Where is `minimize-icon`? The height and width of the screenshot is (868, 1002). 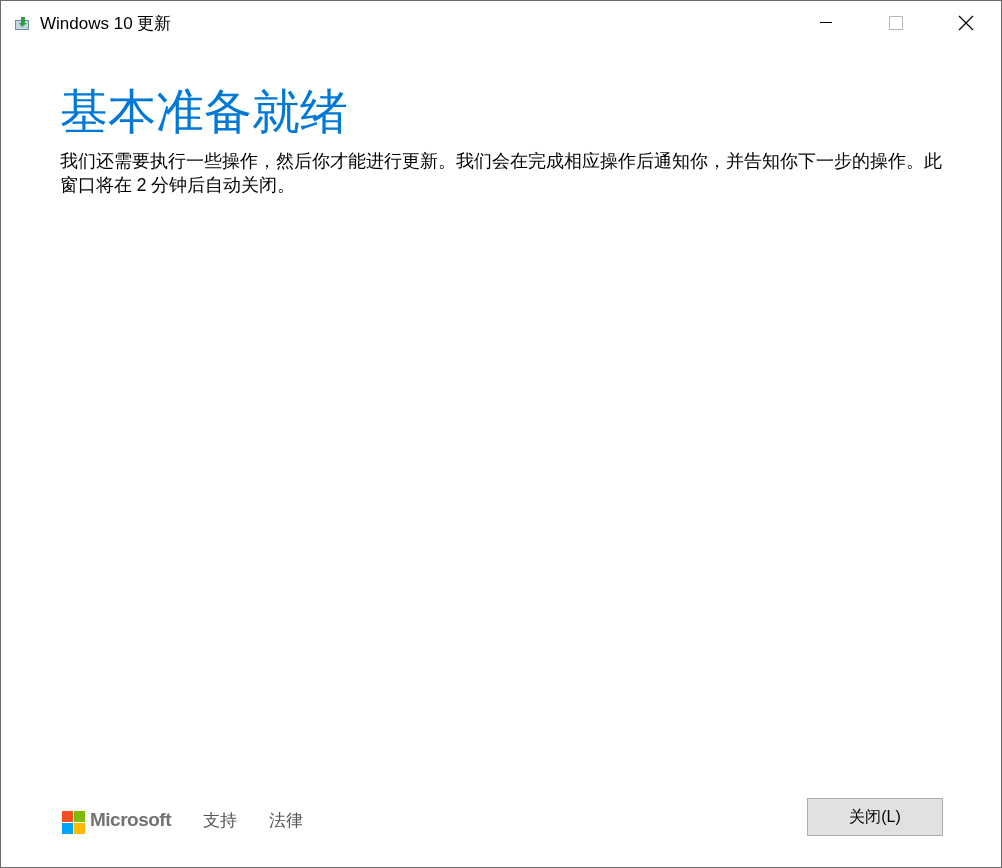
minimize-icon is located at coordinates (826, 23).